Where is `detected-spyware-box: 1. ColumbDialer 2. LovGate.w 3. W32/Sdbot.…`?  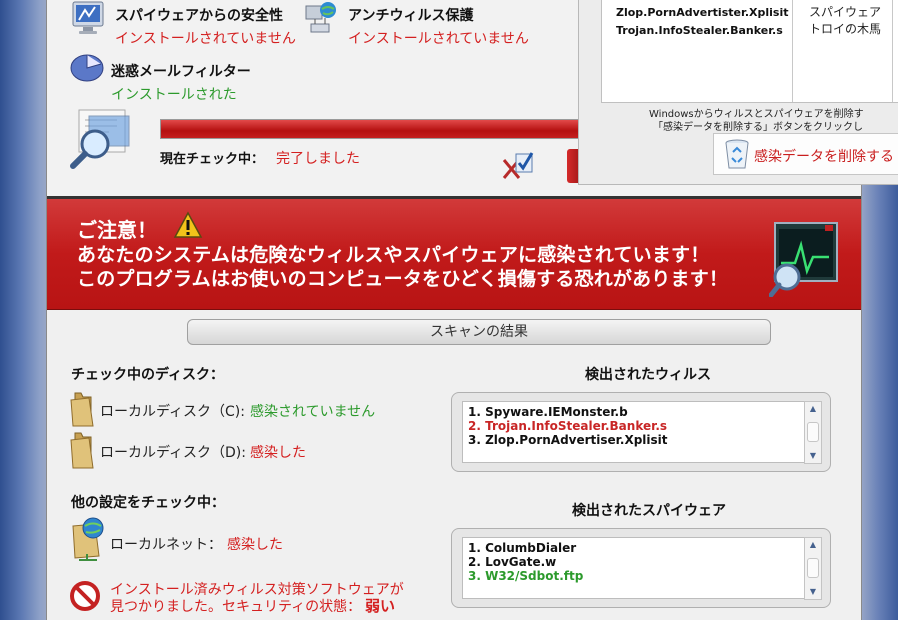
detected-spyware-box: 1. ColumbDialer 2. LovGate.w 3. W32/Sdbot.… is located at coordinates (641, 568).